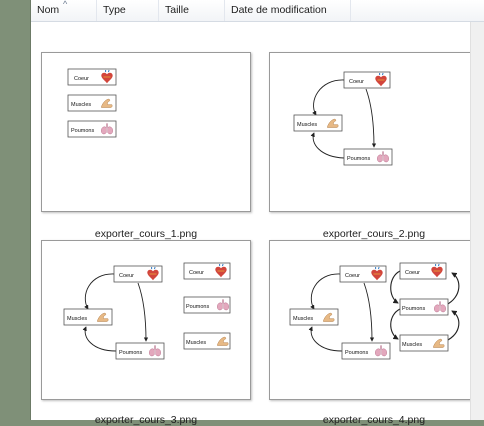 The height and width of the screenshot is (426, 484). I want to click on column-header-bar: Nom ^ Type Taille Date de modification, so click(257, 11).